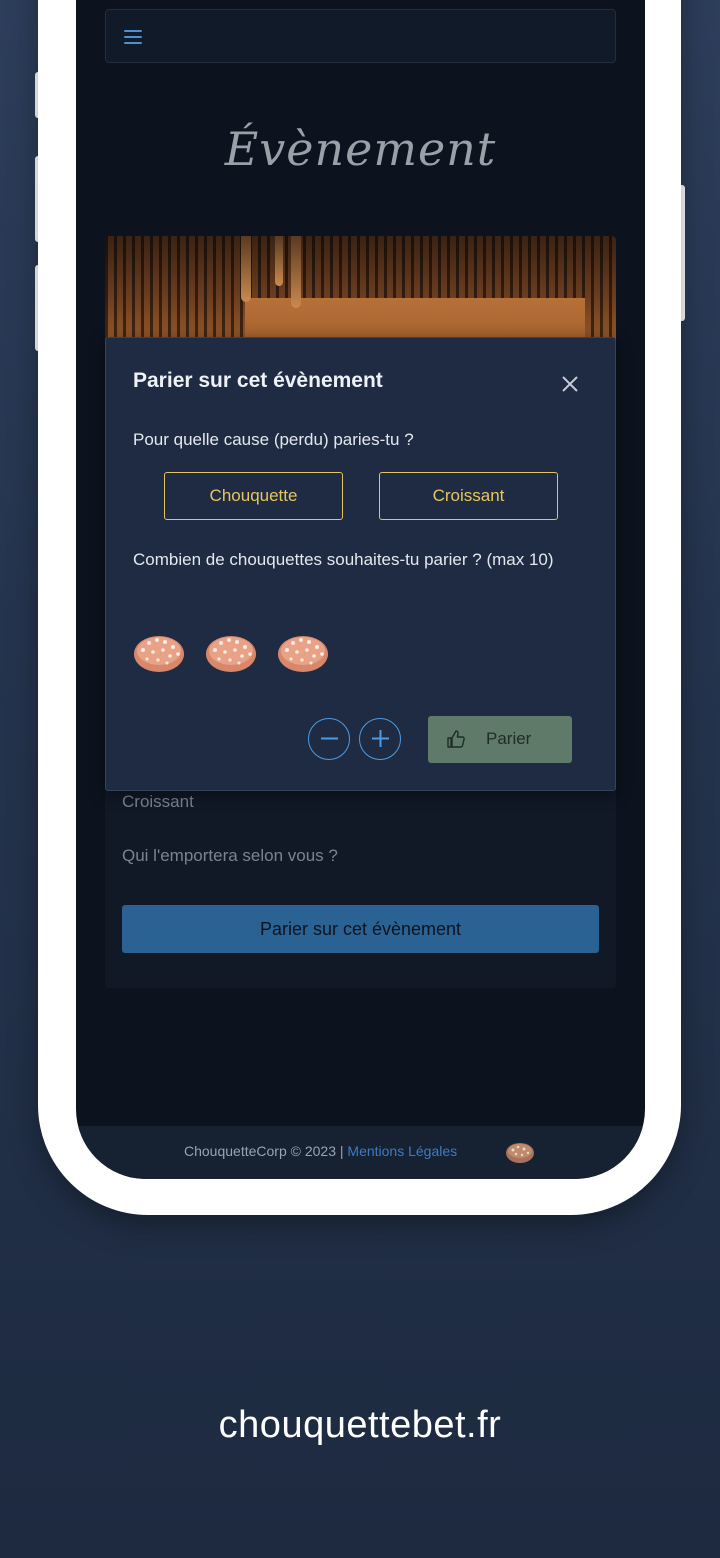  What do you see at coordinates (402, 1151) in the screenshot?
I see `legal-notice-link: Mentions Légales` at bounding box center [402, 1151].